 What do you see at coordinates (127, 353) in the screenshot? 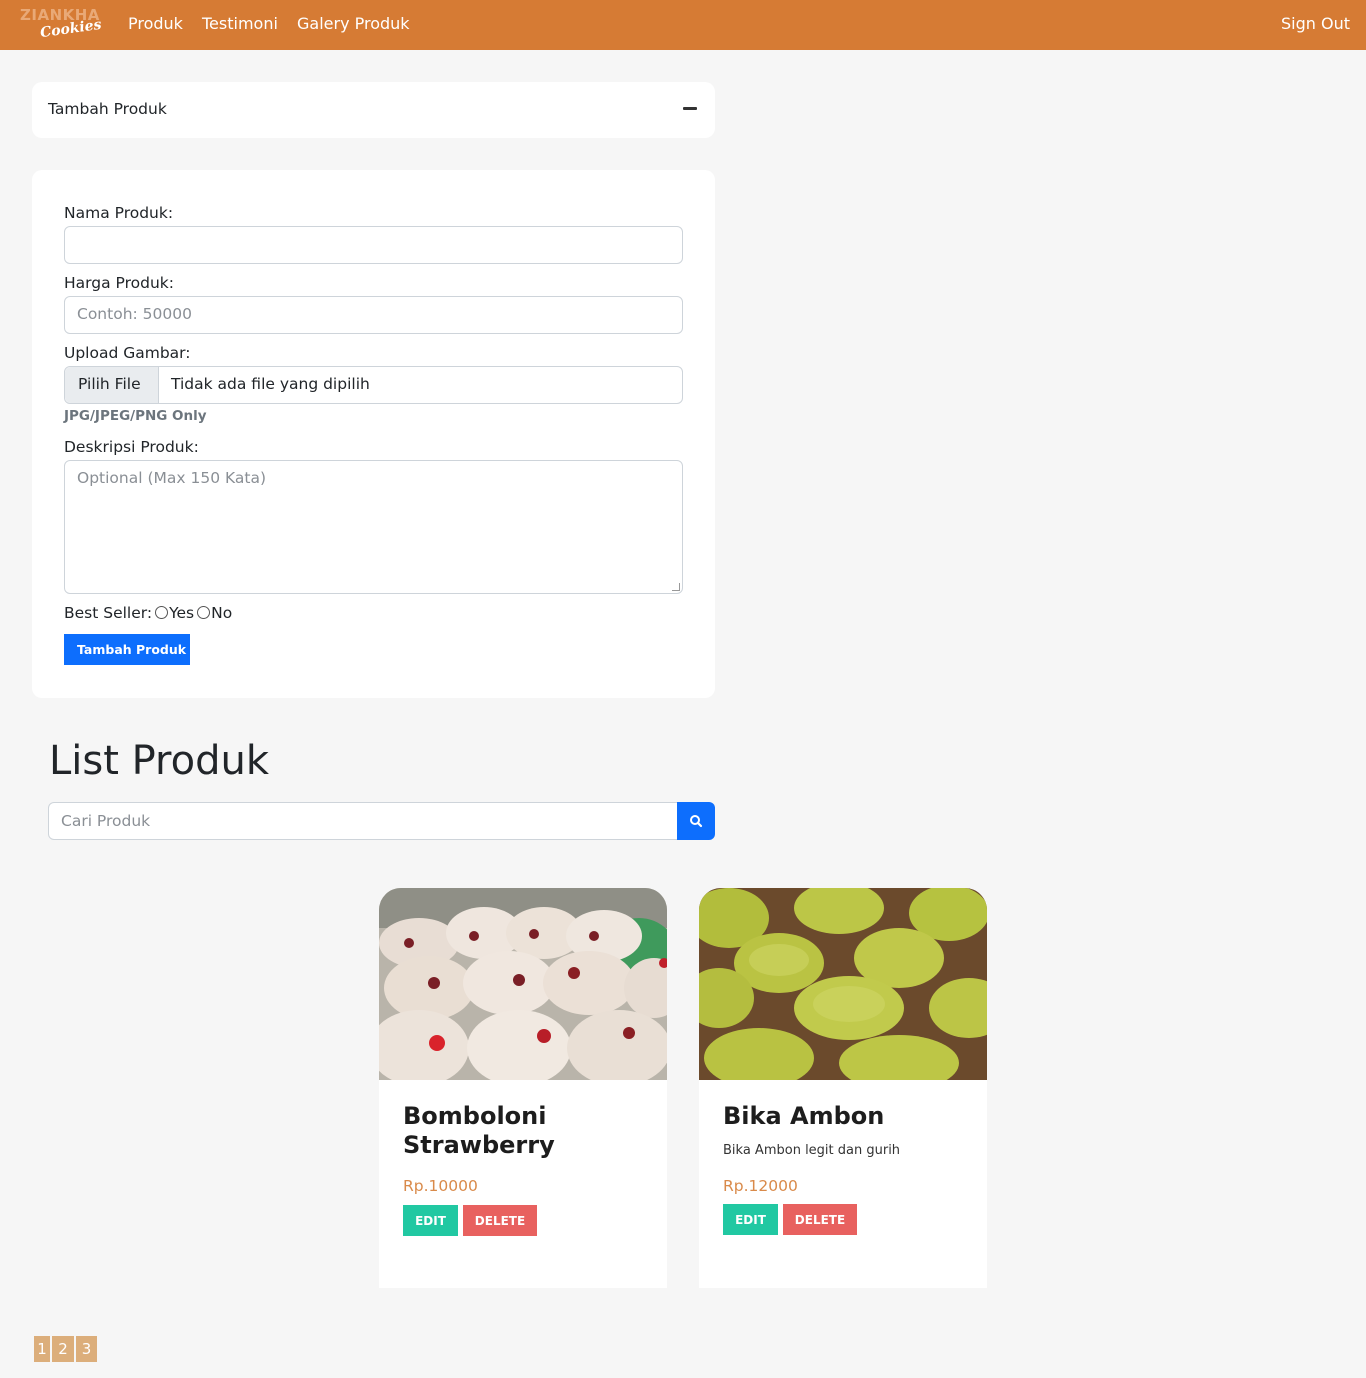
I see `upload-gambar-label: Upload Gambar:` at bounding box center [127, 353].